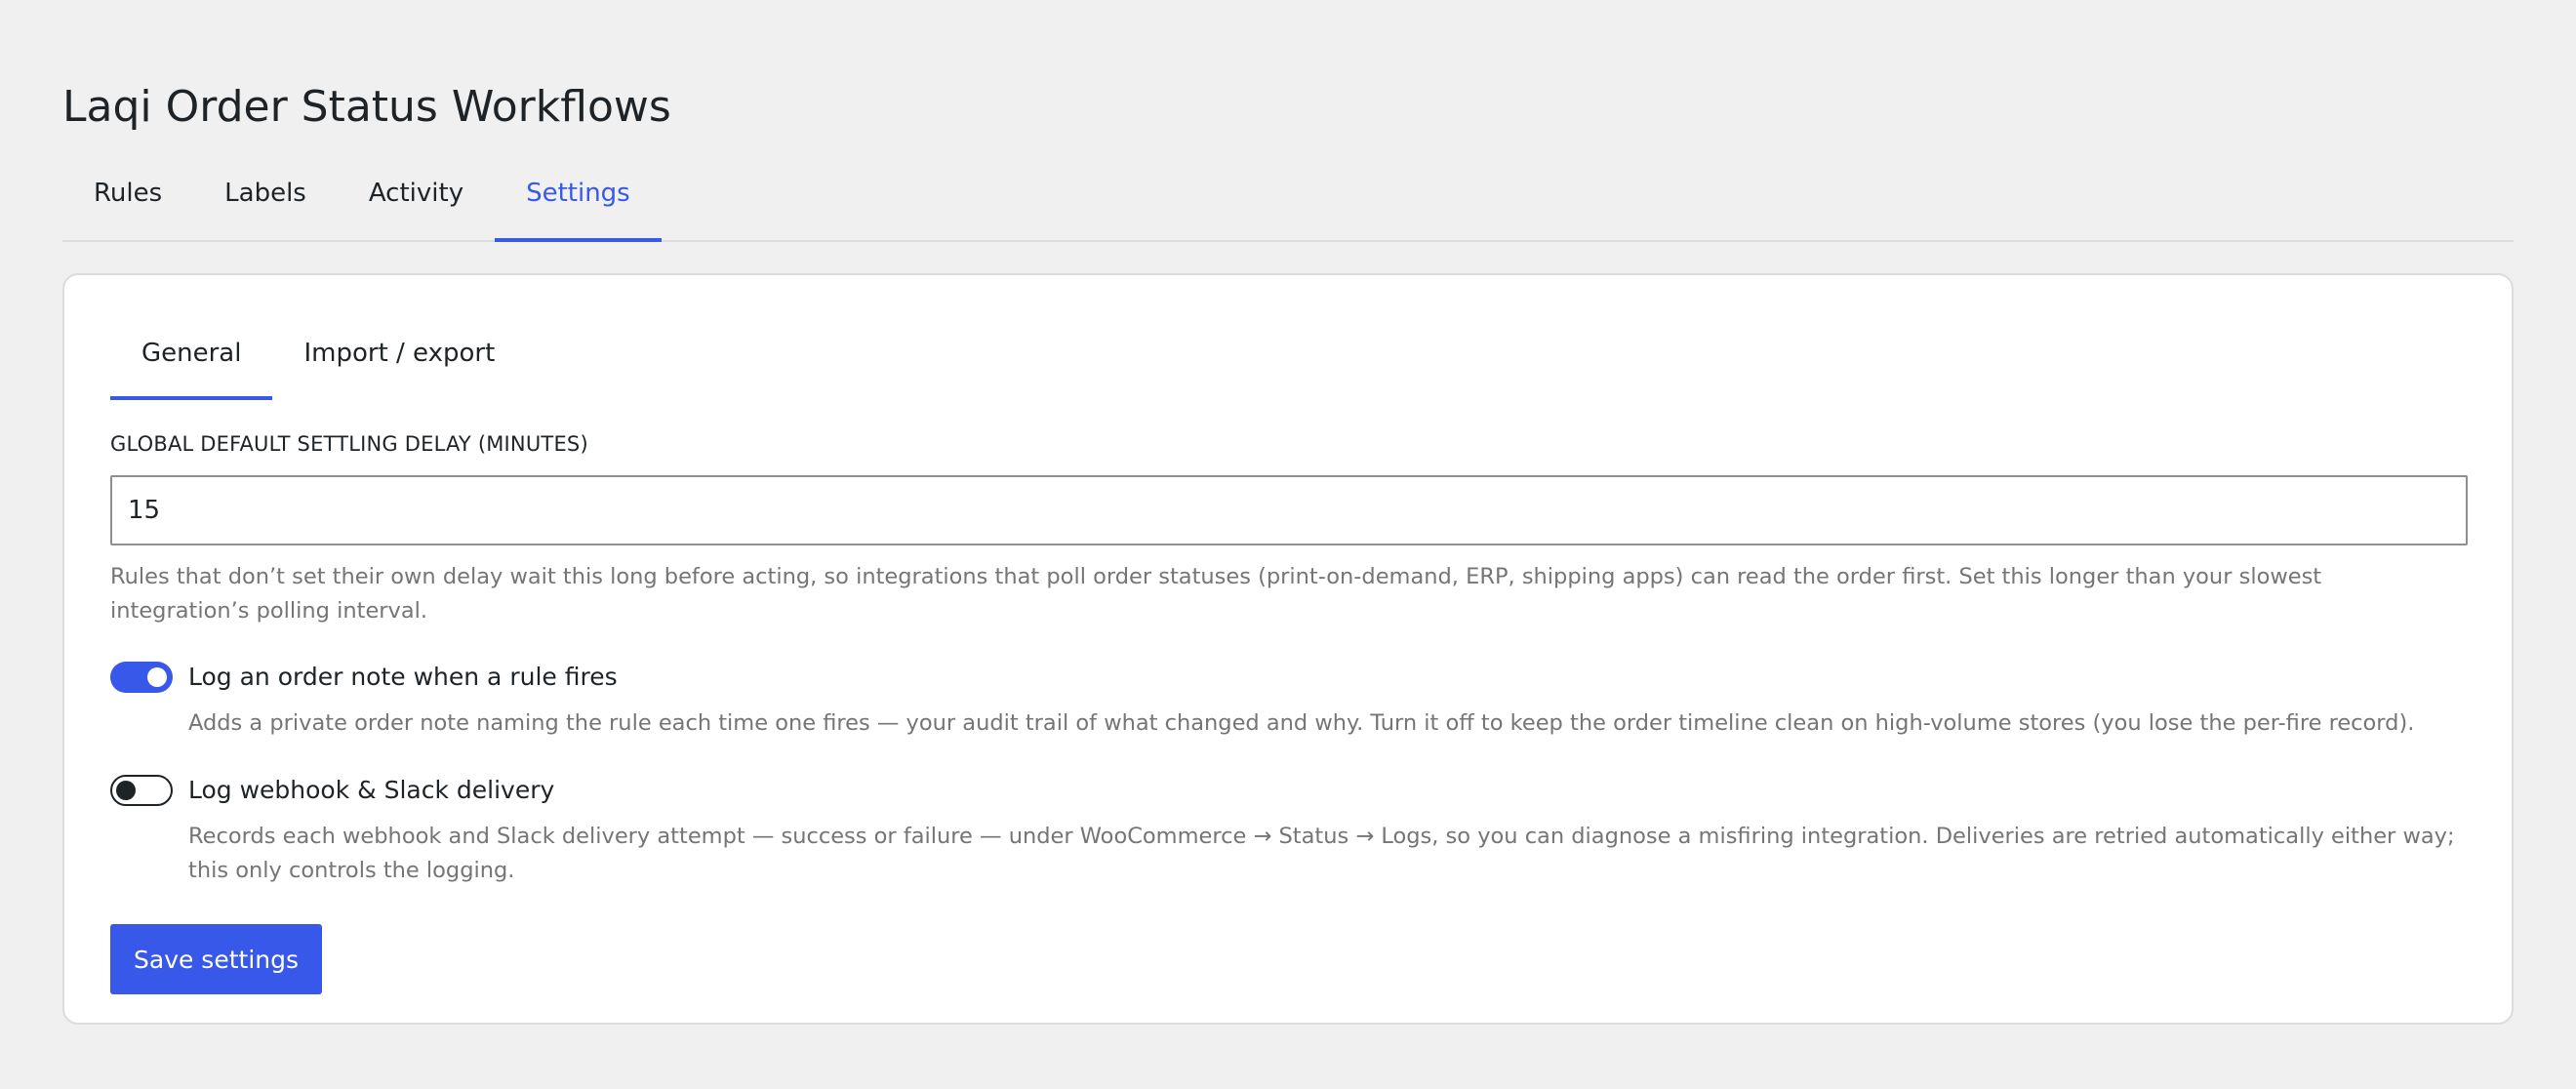  I want to click on main-tabs: Rules Labels Activity Settings, so click(1288, 202).